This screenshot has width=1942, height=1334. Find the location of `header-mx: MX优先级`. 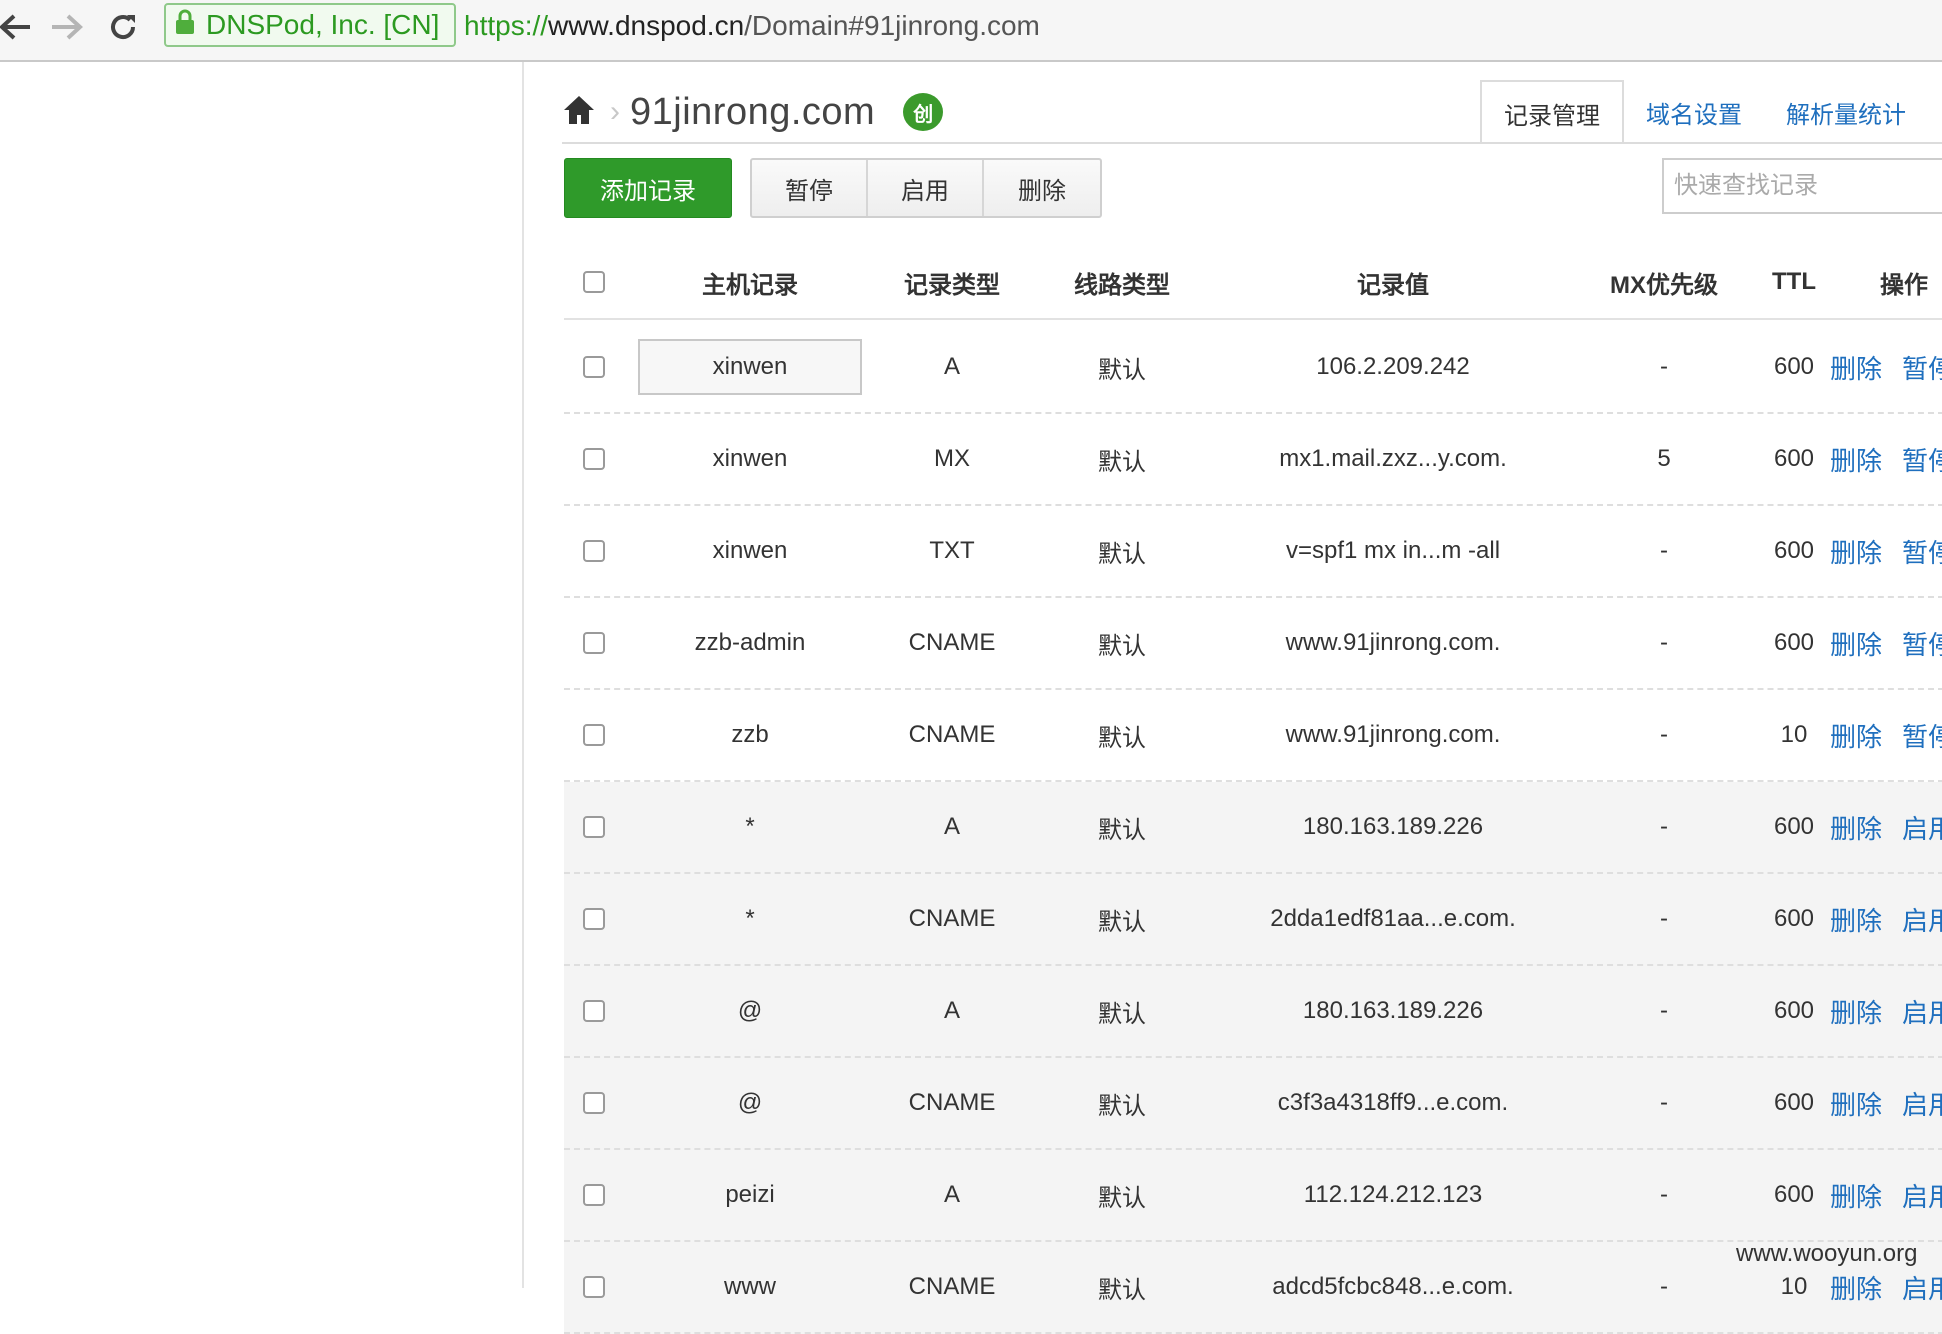

header-mx: MX优先级 is located at coordinates (1664, 282).